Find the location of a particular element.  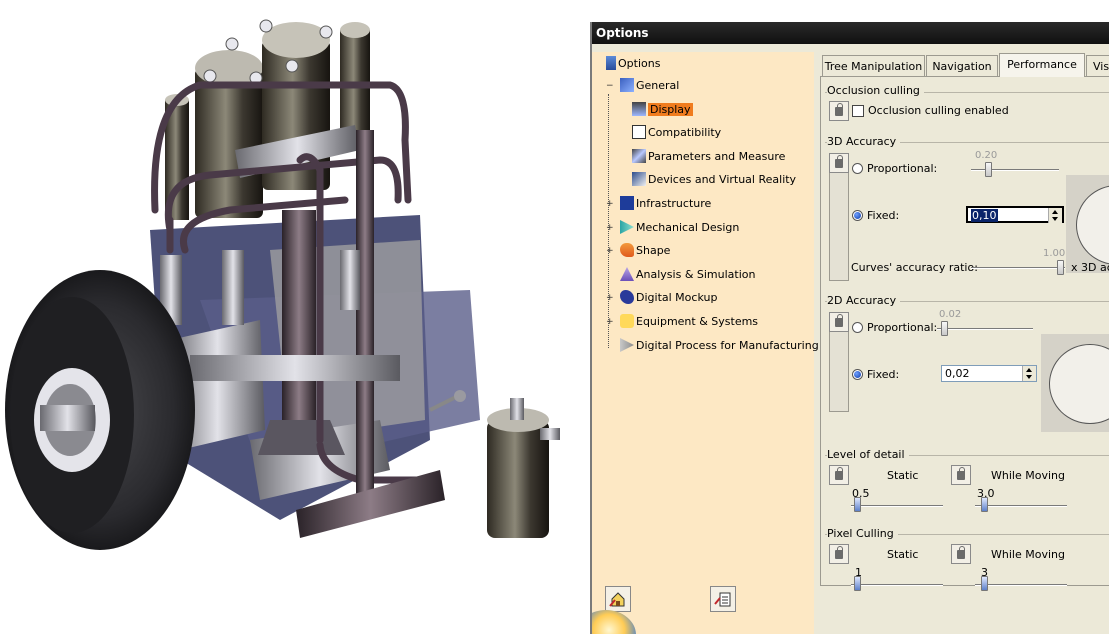

proportional-3d-value: 0.20 is located at coordinates (986, 155).